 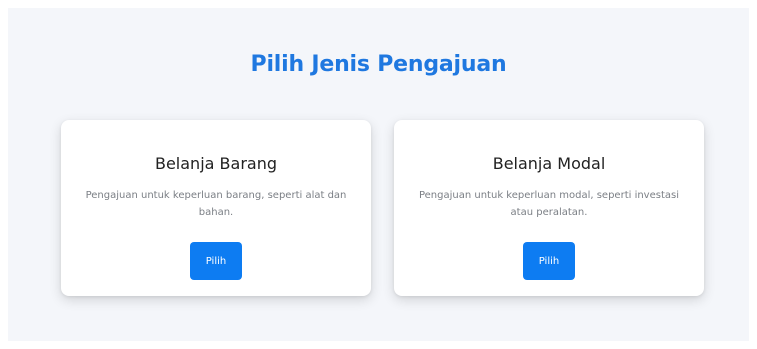 I want to click on option-card-title: Belanja Modal, so click(x=549, y=163).